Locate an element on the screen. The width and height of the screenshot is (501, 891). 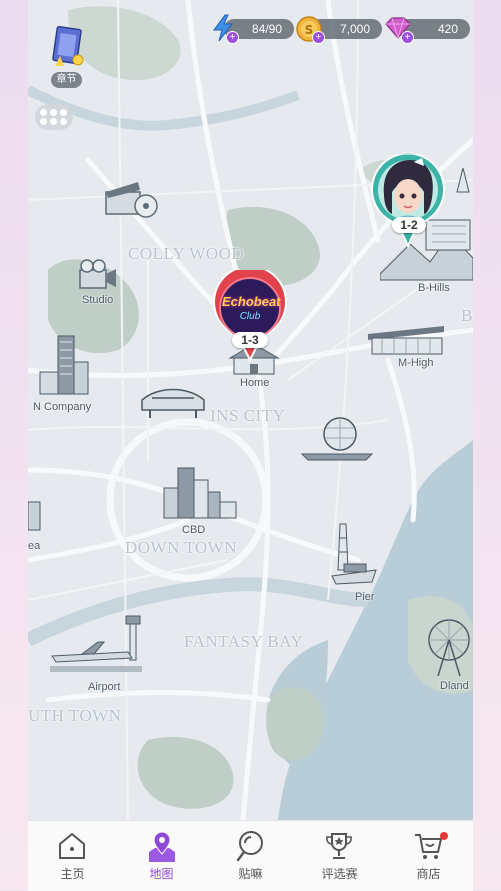
ferris-wheel-icon is located at coordinates (449, 648).